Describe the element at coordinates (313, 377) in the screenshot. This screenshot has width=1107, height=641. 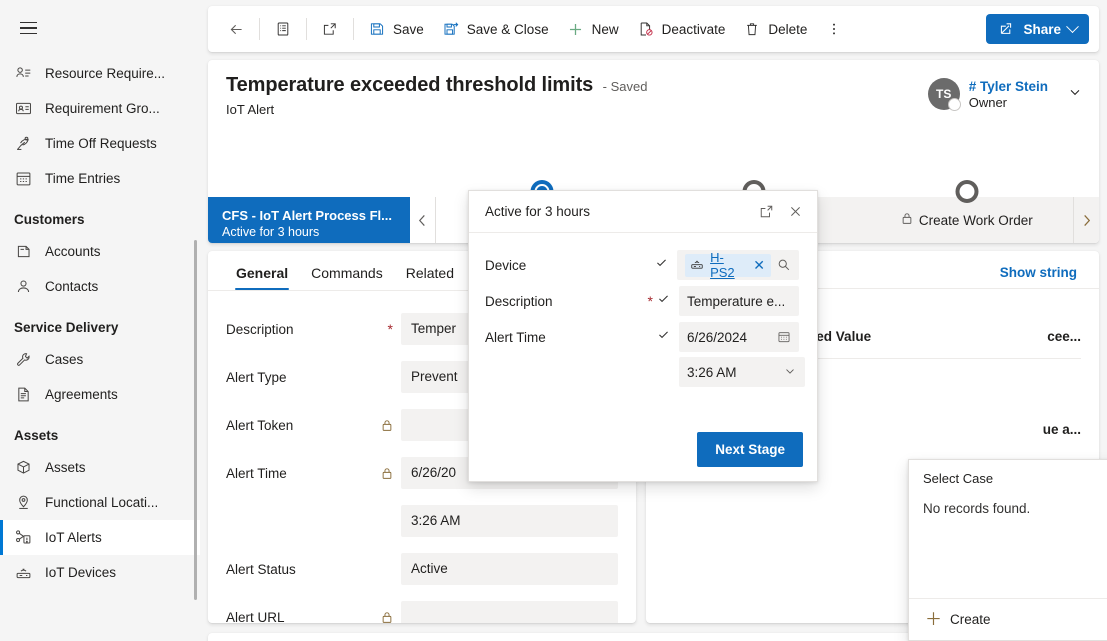
I see `field-label: Alert Type` at that location.